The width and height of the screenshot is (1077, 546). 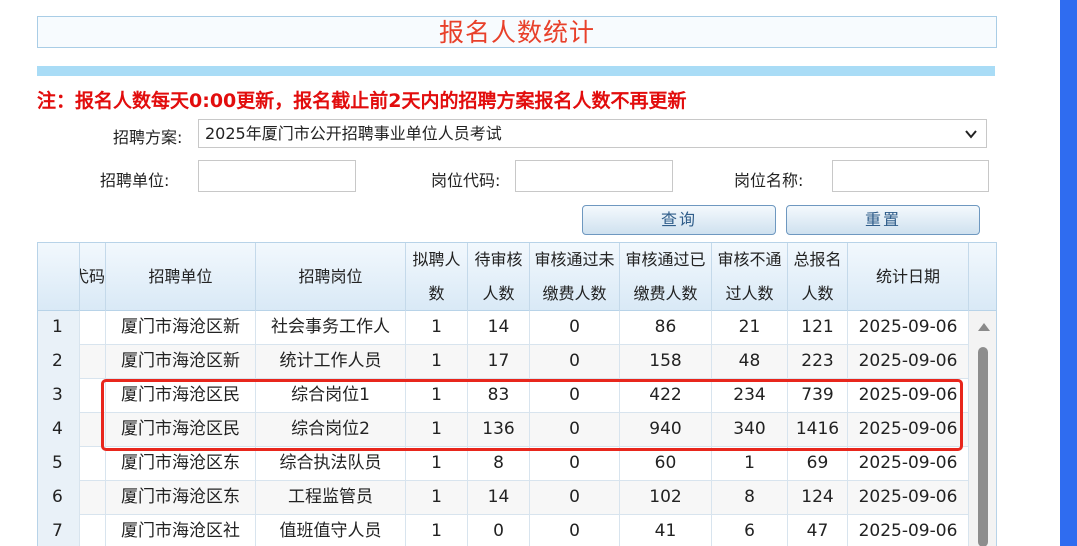 I want to click on cell-post: 值班值守人员, so click(x=331, y=530).